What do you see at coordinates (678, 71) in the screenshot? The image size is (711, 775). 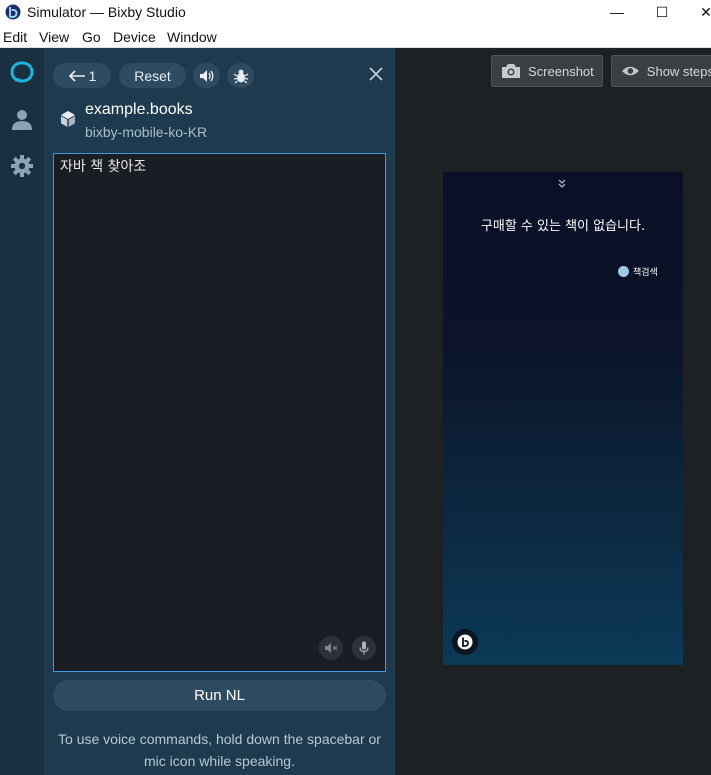 I see `show-steps-label: Show steps` at bounding box center [678, 71].